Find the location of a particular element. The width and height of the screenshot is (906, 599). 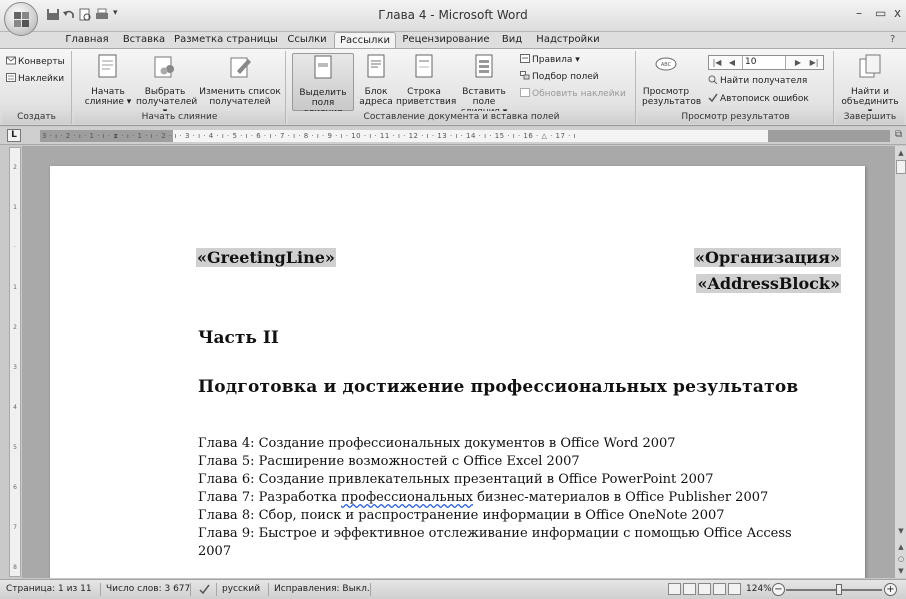

rules-button: Правила ▾ is located at coordinates (550, 60).